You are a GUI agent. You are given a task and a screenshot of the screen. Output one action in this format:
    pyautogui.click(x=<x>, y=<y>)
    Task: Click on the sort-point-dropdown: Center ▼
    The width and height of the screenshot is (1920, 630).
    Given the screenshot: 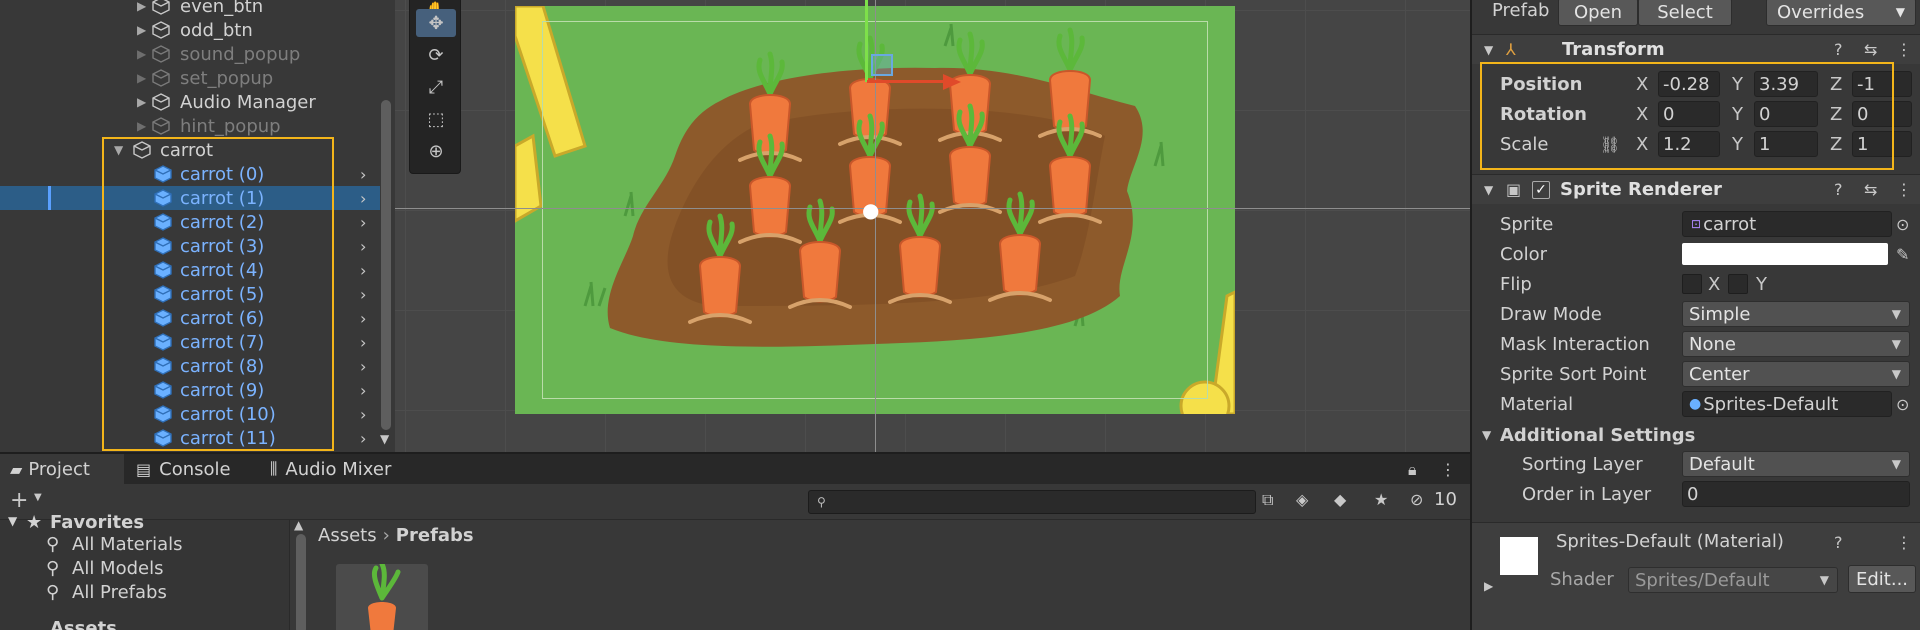 What is the action you would take?
    pyautogui.click(x=1796, y=374)
    